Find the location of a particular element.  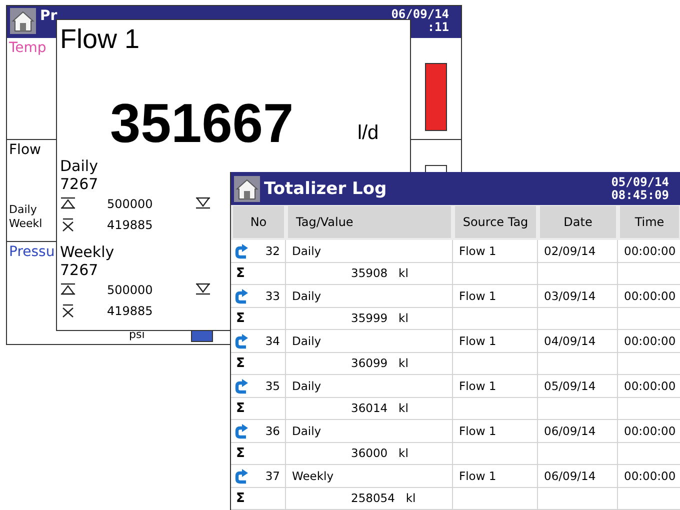

entry-number: 32 is located at coordinates (272, 251).